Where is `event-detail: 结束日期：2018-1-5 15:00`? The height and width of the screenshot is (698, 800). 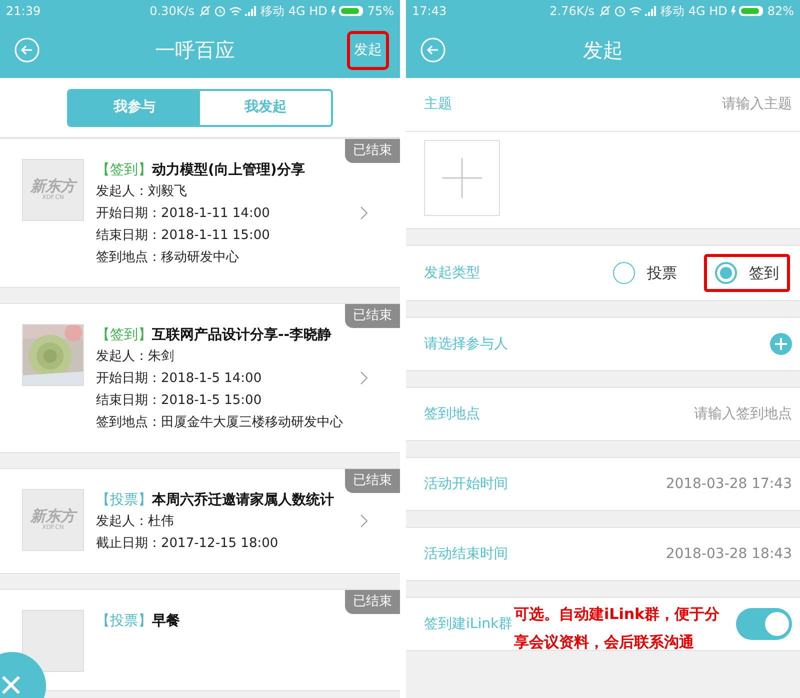
event-detail: 结束日期：2018-1-5 15:00 is located at coordinates (179, 401).